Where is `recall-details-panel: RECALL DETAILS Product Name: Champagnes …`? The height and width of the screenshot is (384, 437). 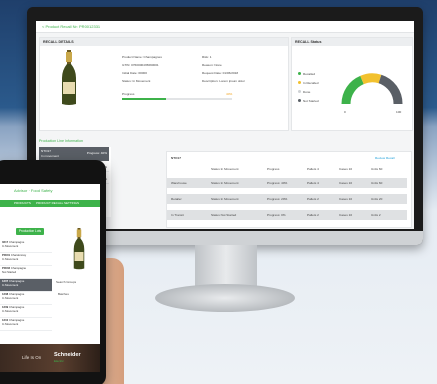 recall-details-panel: RECALL DETAILS Product Name: Champagnes … is located at coordinates (164, 84).